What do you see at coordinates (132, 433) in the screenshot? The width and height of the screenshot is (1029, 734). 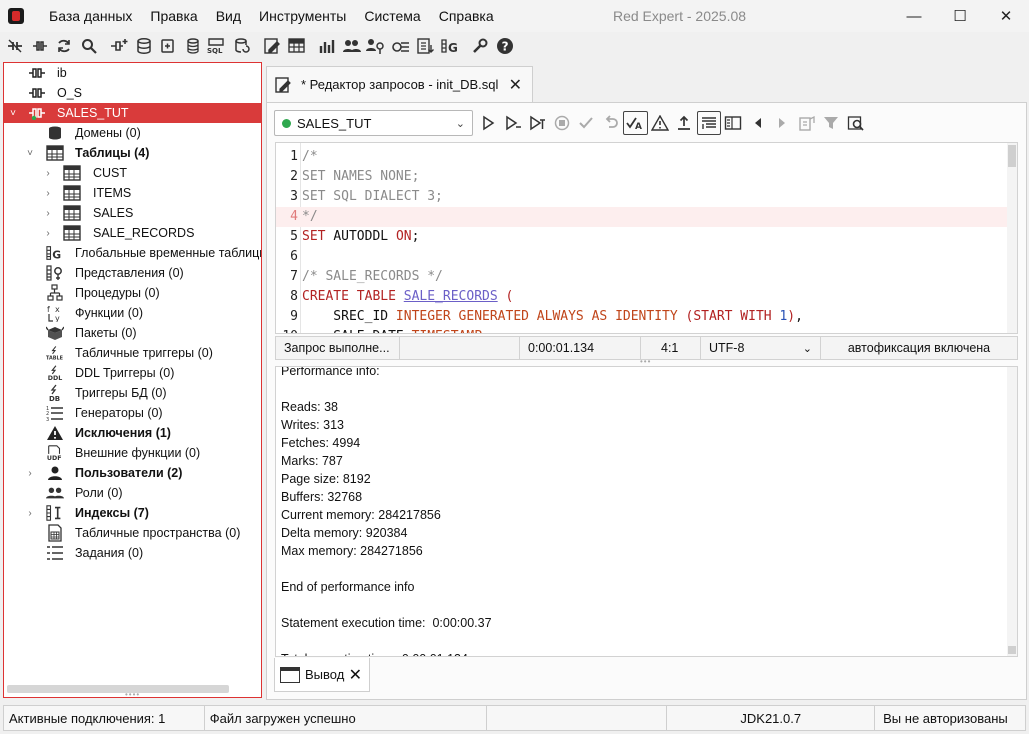 I see `tree-item: Исключения (1)` at bounding box center [132, 433].